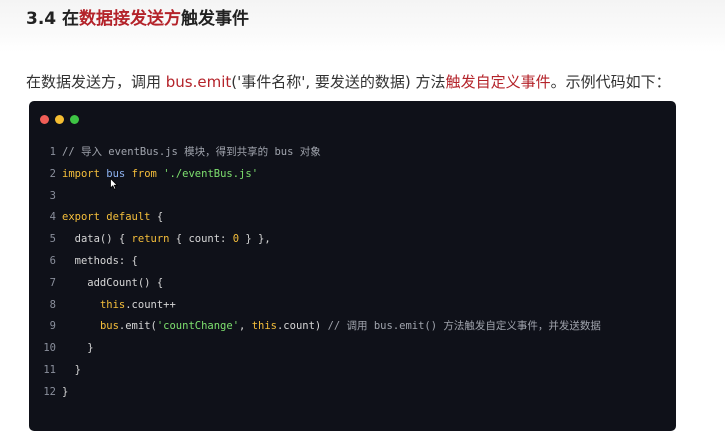  I want to click on code-token: // 导入 eventBus.js 模块，得到共享的 bus 对象, so click(191, 152).